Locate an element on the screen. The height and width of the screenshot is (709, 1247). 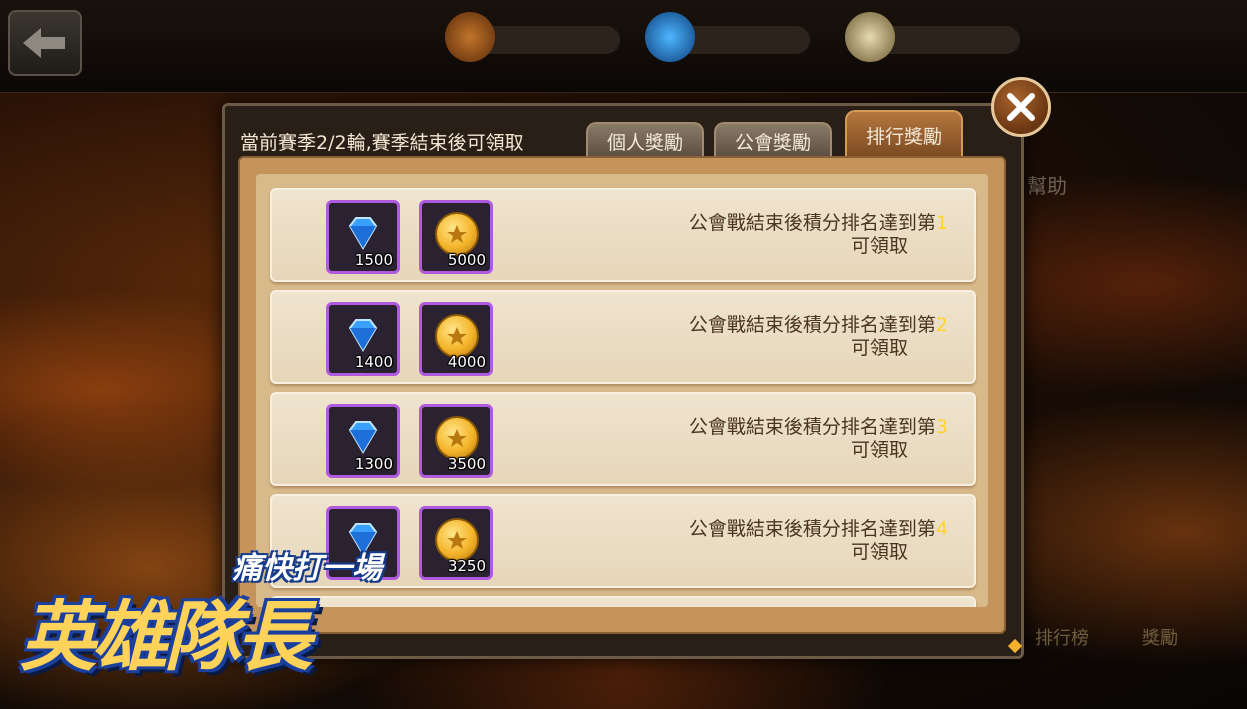
reward-row: 1500 5000 公會戰結束後積分排名達到第1 可領取 is located at coordinates (623, 235).